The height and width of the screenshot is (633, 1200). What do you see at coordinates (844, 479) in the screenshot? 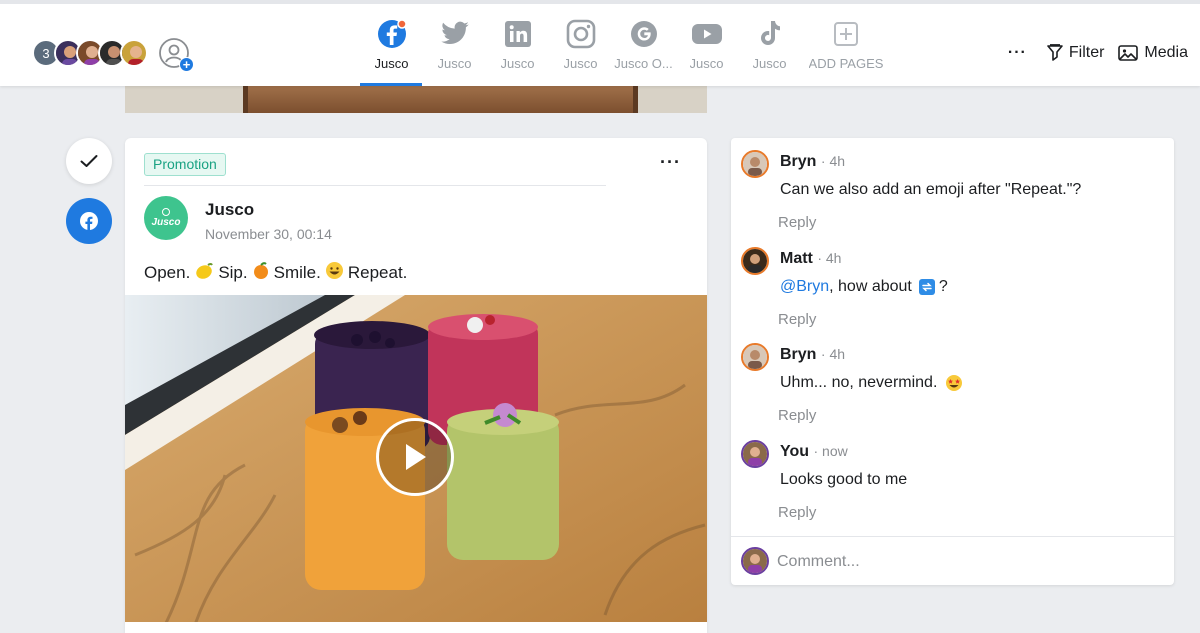
I see `comment-body: Looks good to me` at bounding box center [844, 479].